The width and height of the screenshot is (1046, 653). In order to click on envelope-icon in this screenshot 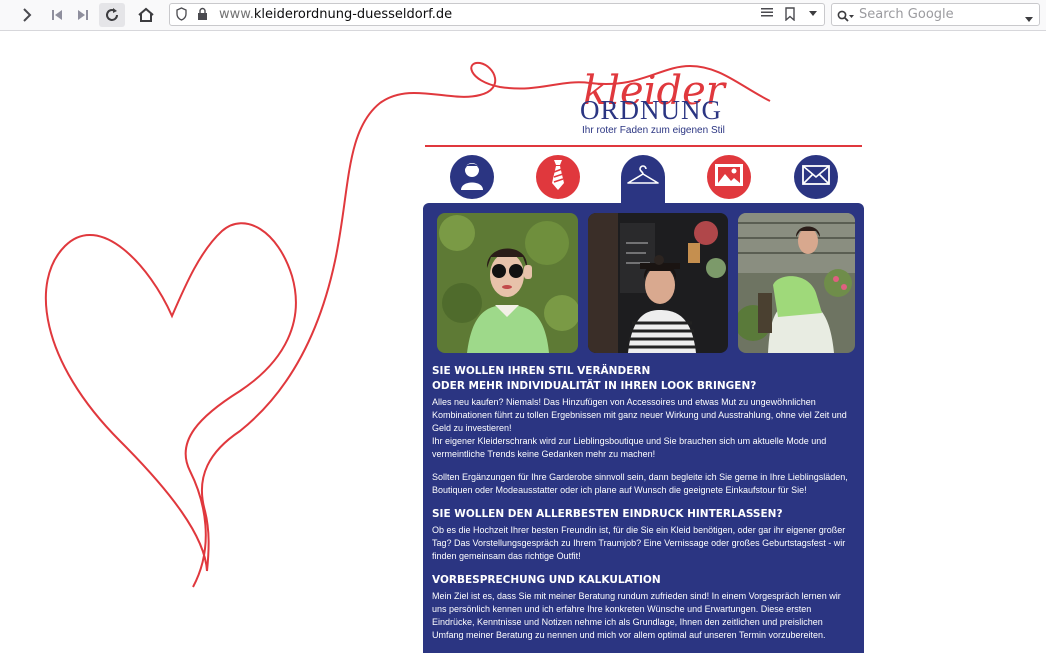, I will do `click(816, 177)`.